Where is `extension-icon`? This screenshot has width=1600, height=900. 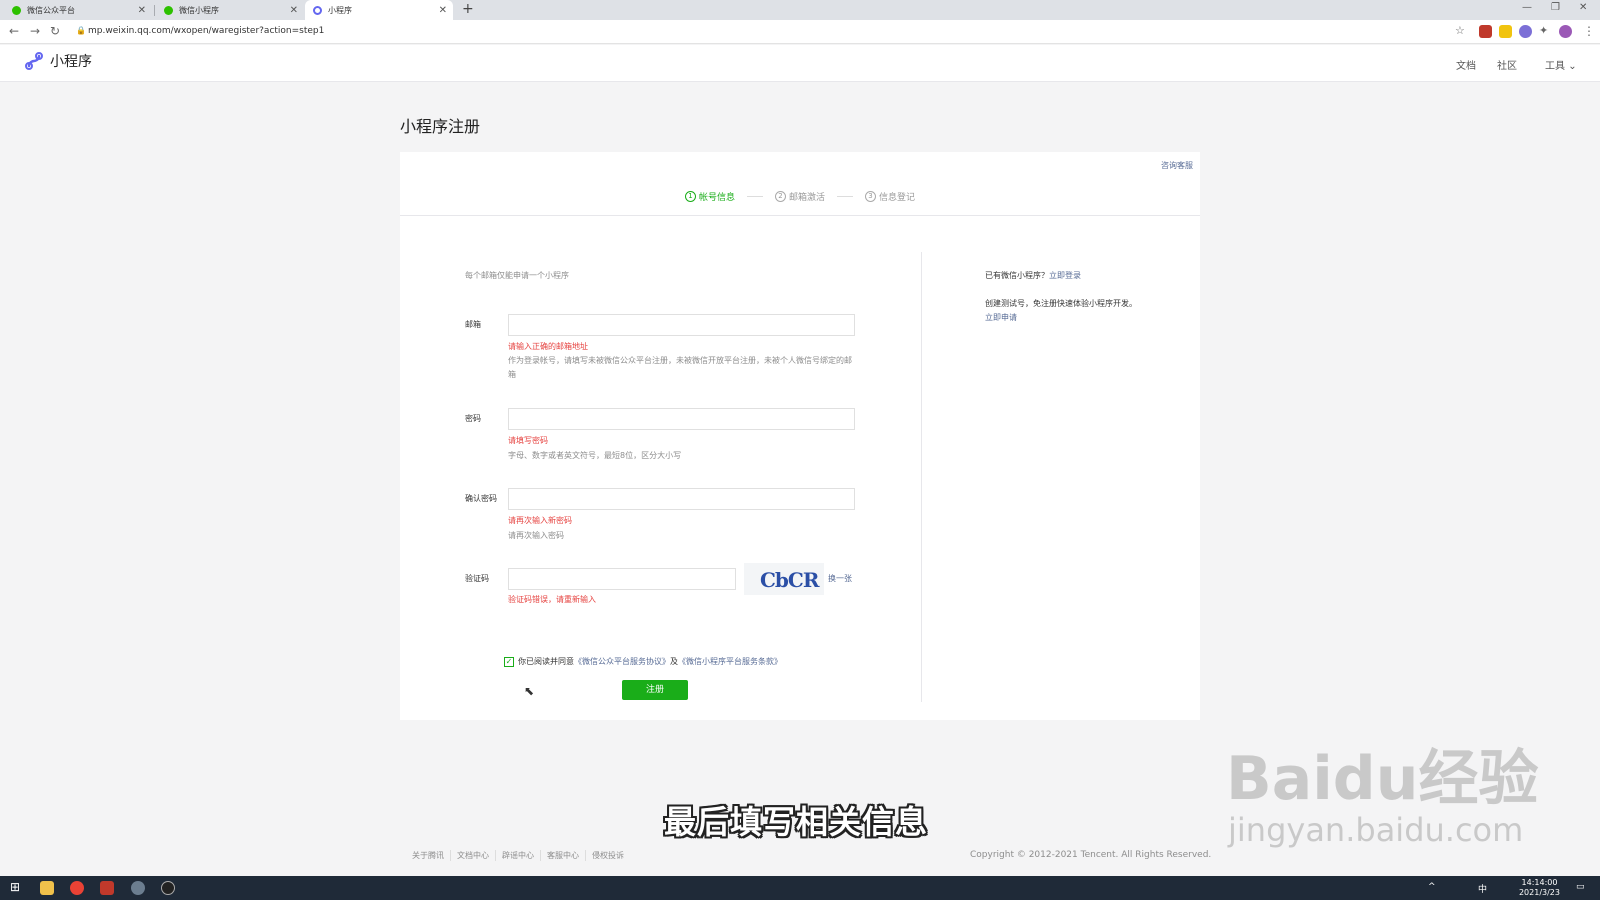
extension-icon is located at coordinates (1485, 31).